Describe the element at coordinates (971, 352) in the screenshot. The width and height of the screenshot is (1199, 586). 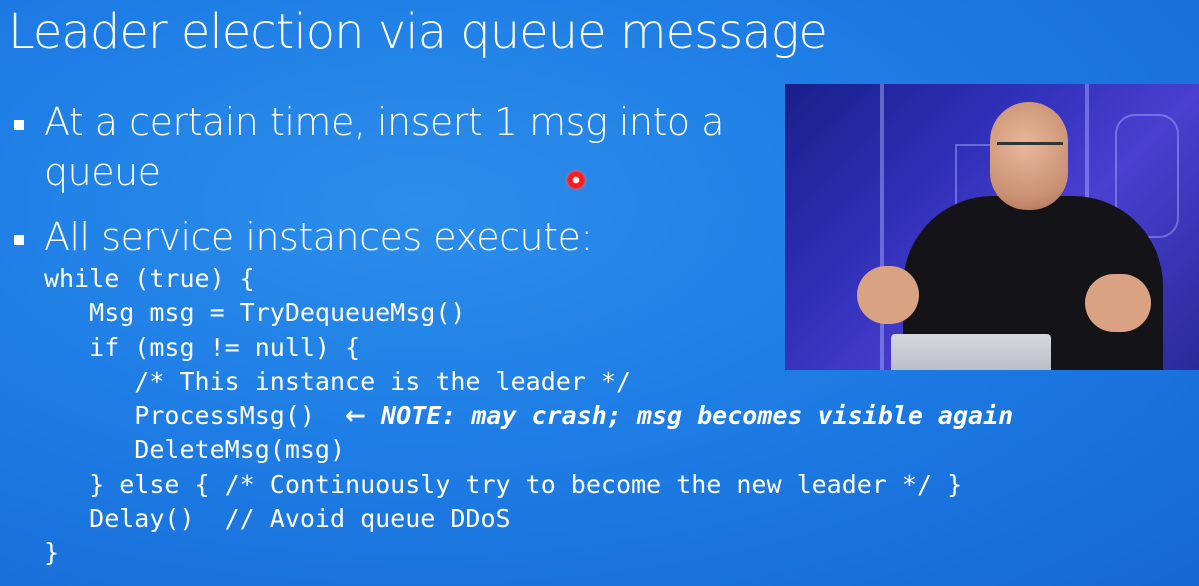
I see `laptop-icon` at that location.